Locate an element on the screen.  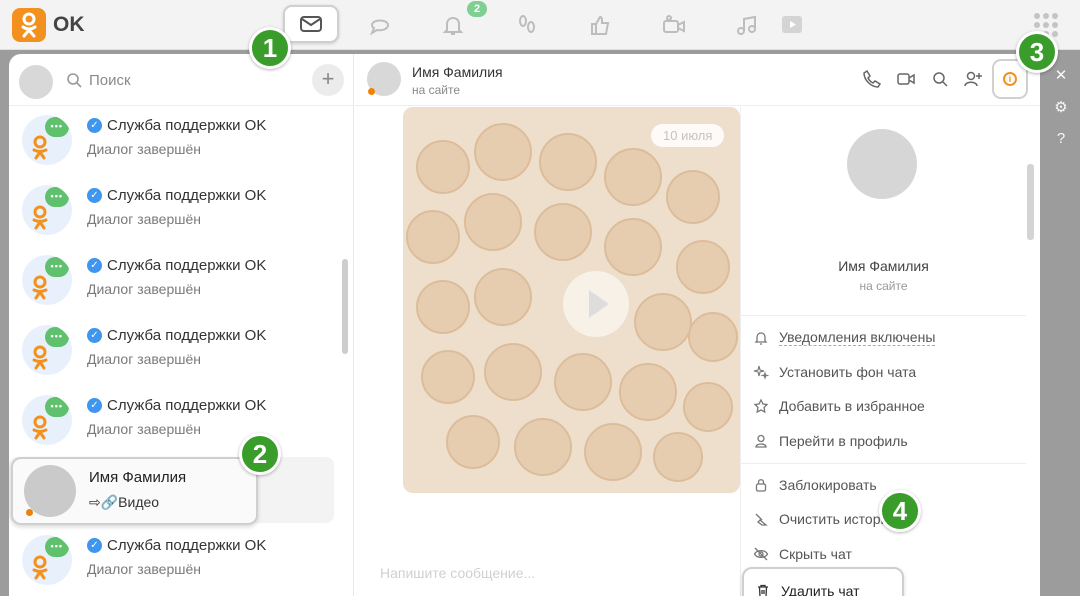
set-background-item: Установить фон чата is located at coordinates (834, 372).